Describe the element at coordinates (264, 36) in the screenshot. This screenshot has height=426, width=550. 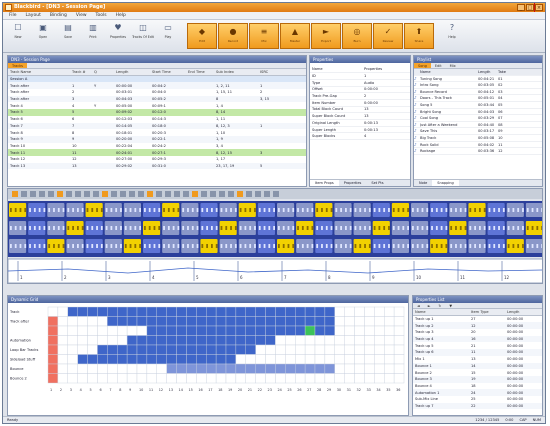
I see `mix-mode-button: ≡ Mix` at that location.